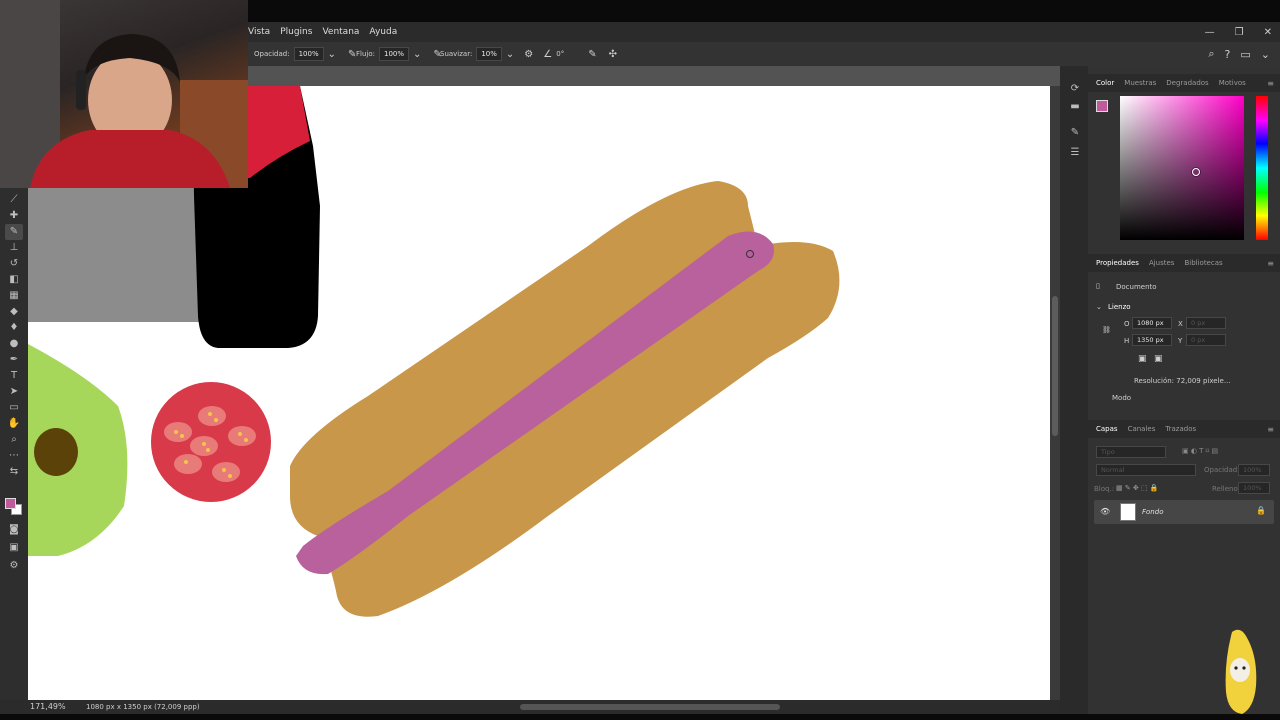  Describe the element at coordinates (1206, 340) in the screenshot. I see `y-field: 0 px` at that location.